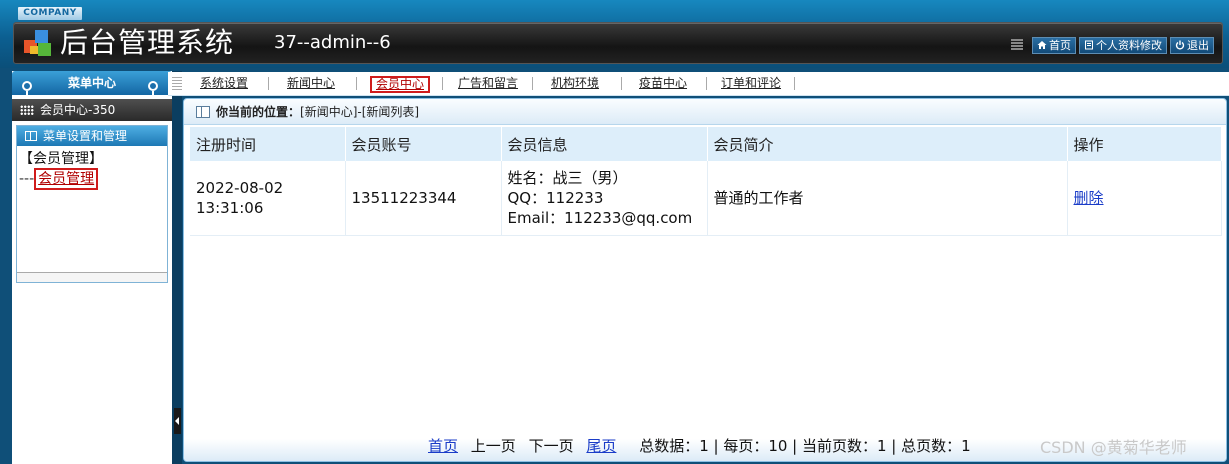 The width and height of the screenshot is (1229, 464). What do you see at coordinates (400, 84) in the screenshot?
I see `tab-member-center: 会员中心` at bounding box center [400, 84].